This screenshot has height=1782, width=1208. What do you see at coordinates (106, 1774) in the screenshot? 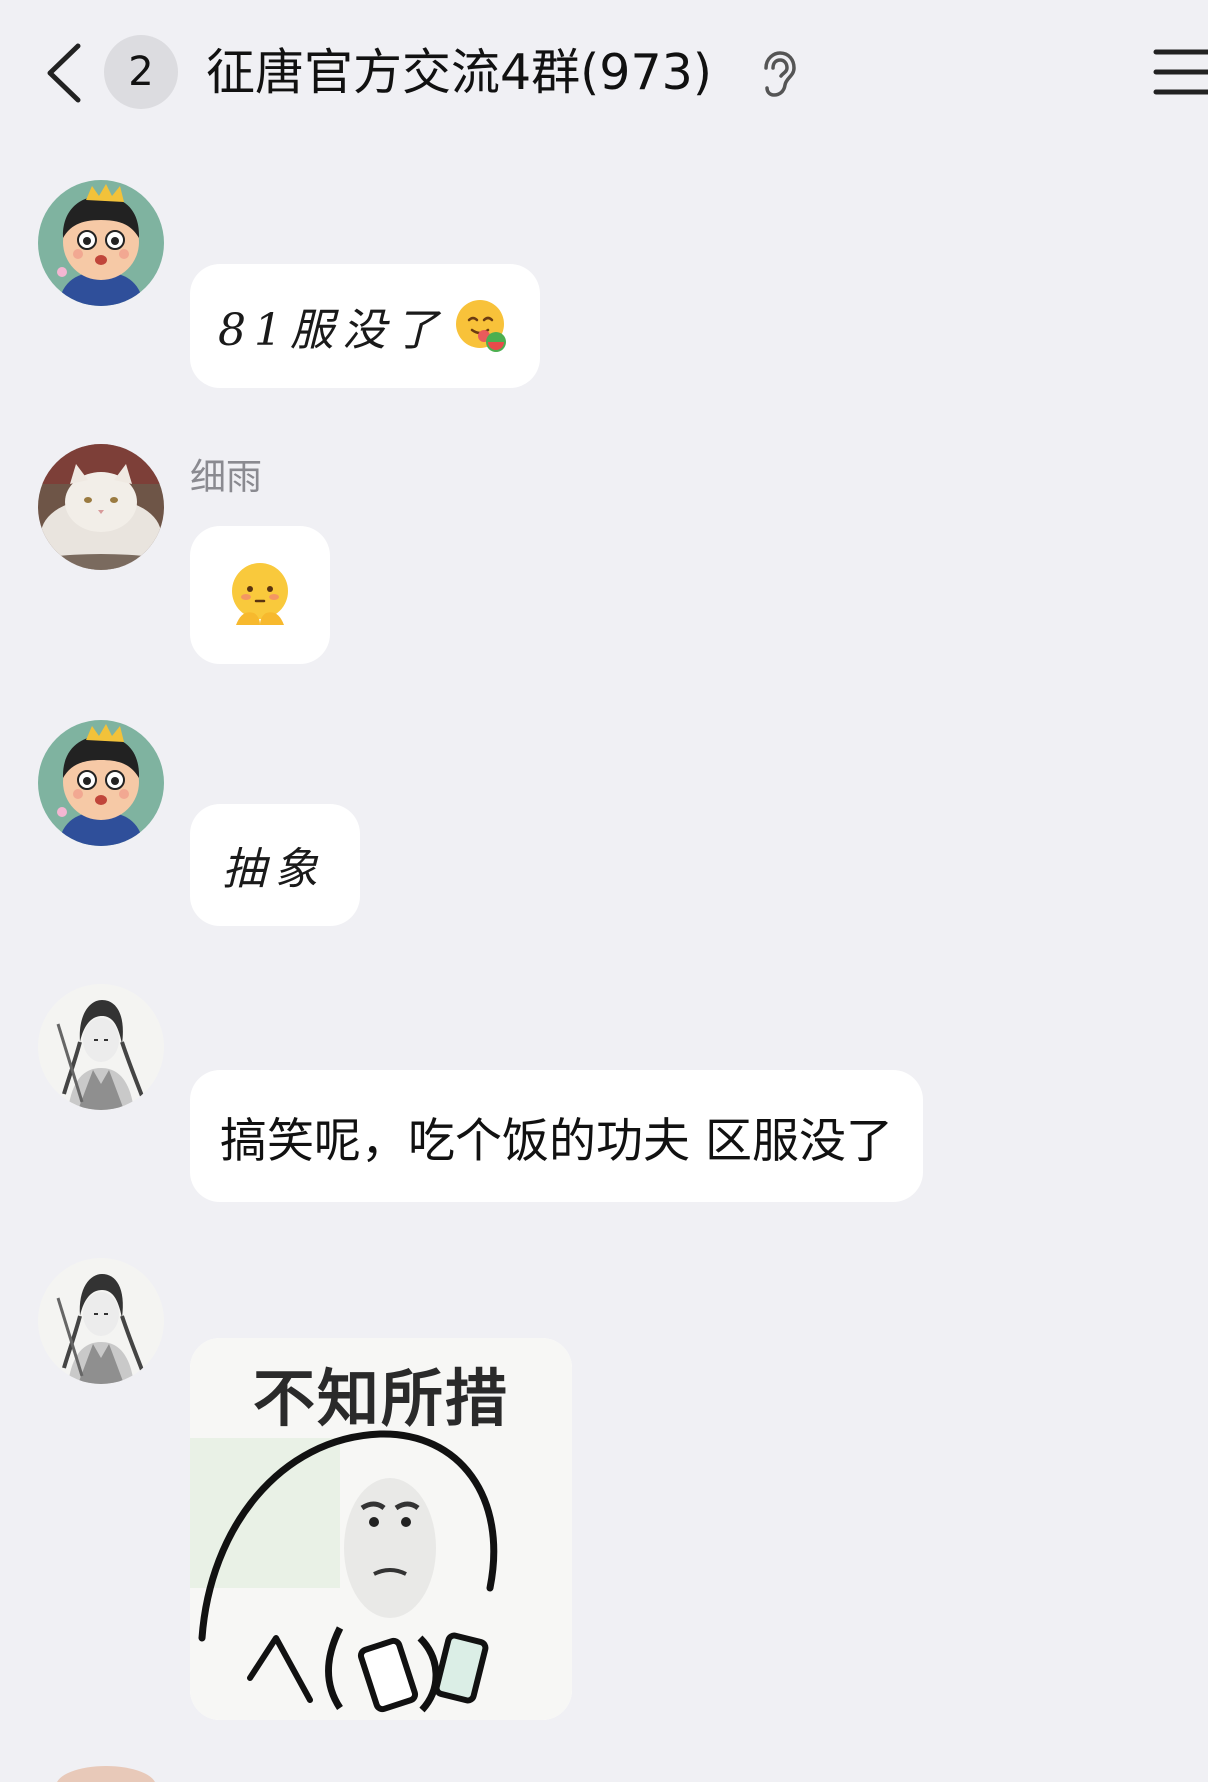
I see `avatar-partial` at bounding box center [106, 1774].